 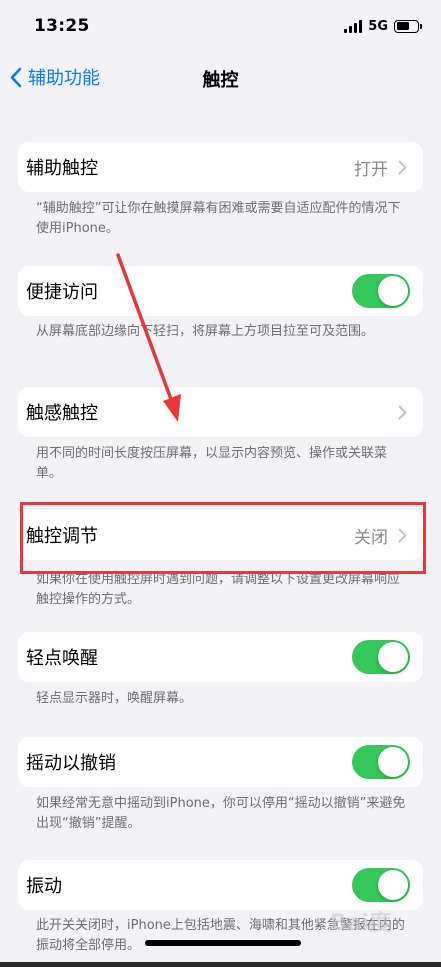 What do you see at coordinates (223, 538) in the screenshot?
I see `highlight-box` at bounding box center [223, 538].